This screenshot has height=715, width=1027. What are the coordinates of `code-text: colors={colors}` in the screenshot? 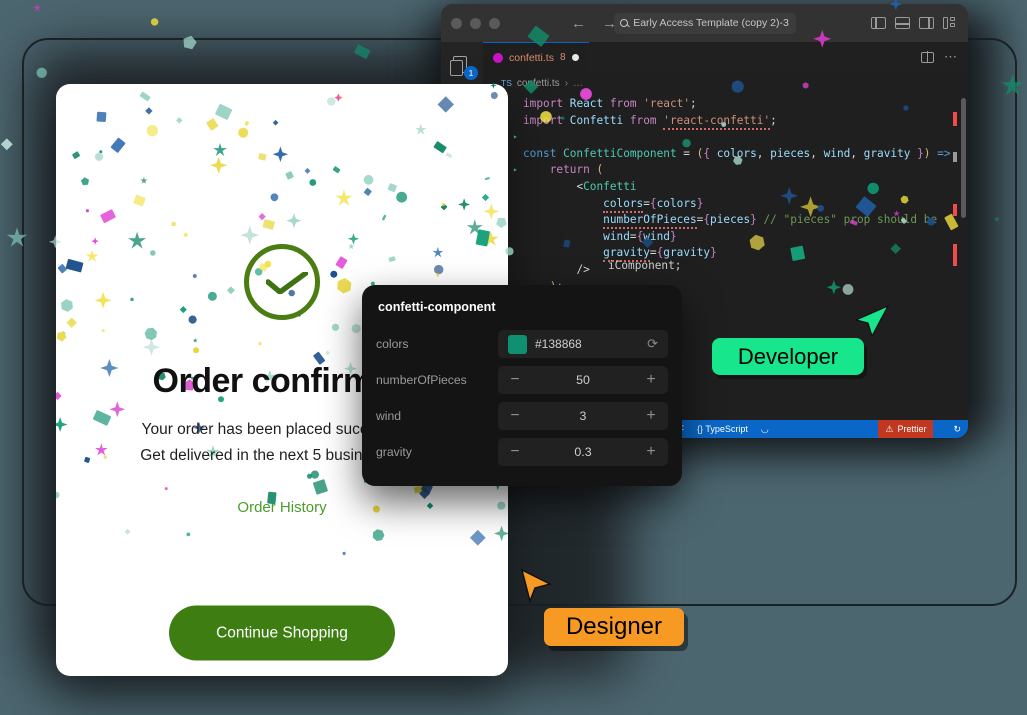 It's located at (613, 204).